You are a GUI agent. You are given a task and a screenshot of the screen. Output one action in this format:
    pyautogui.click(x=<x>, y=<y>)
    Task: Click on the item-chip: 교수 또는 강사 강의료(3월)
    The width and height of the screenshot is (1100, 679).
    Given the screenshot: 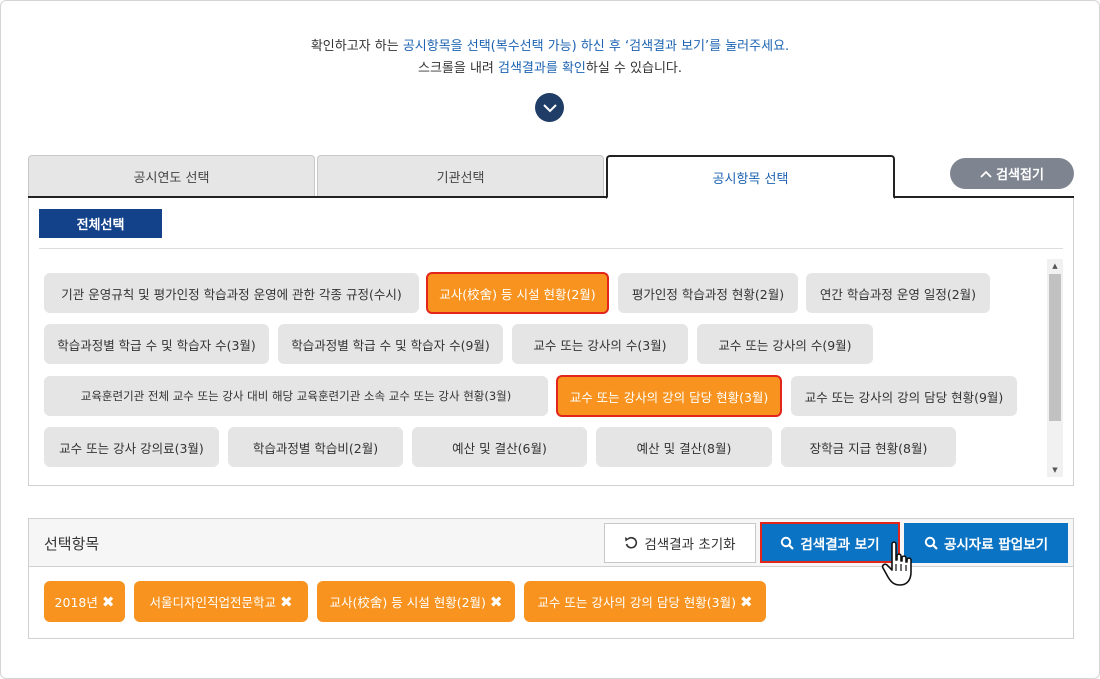 What is the action you would take?
    pyautogui.click(x=131, y=447)
    